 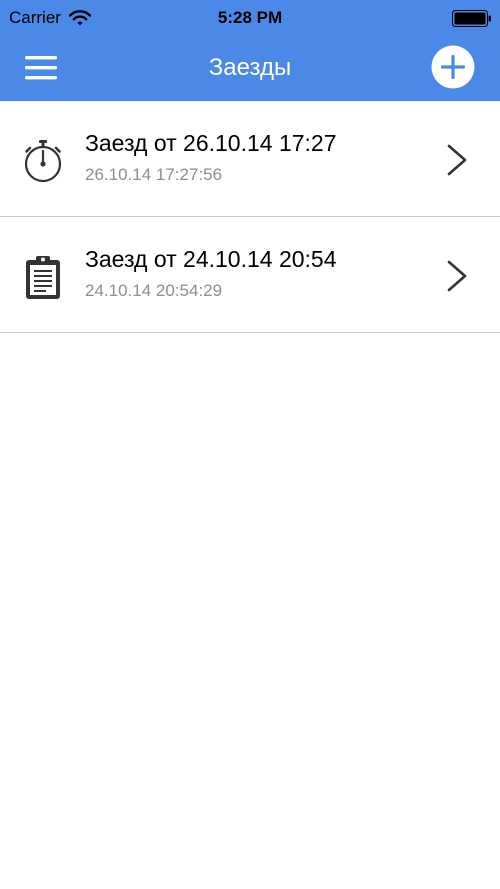 I want to click on battery-icon, so click(x=471, y=18).